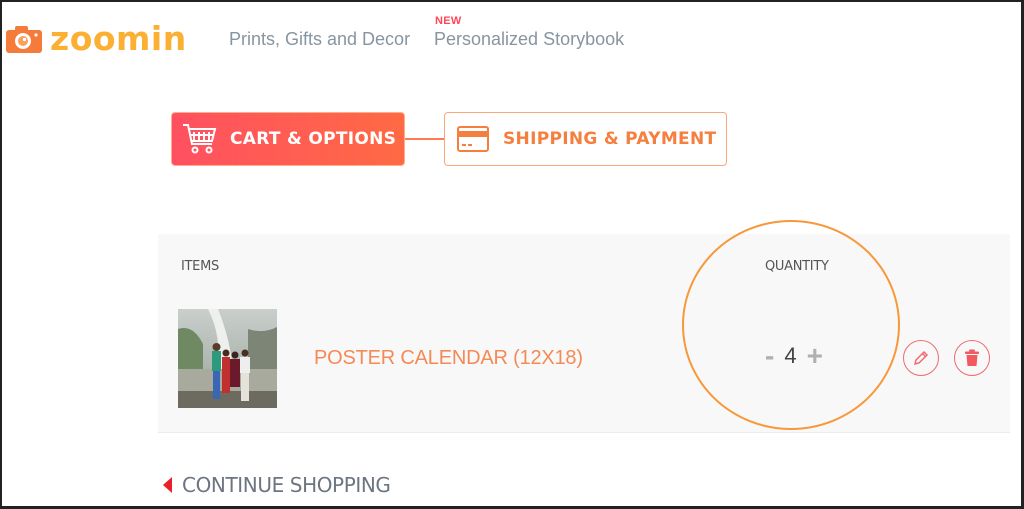 The image size is (1024, 509). I want to click on nav-prints-gifts-decor: Prints, Gifts and Decor, so click(319, 39).